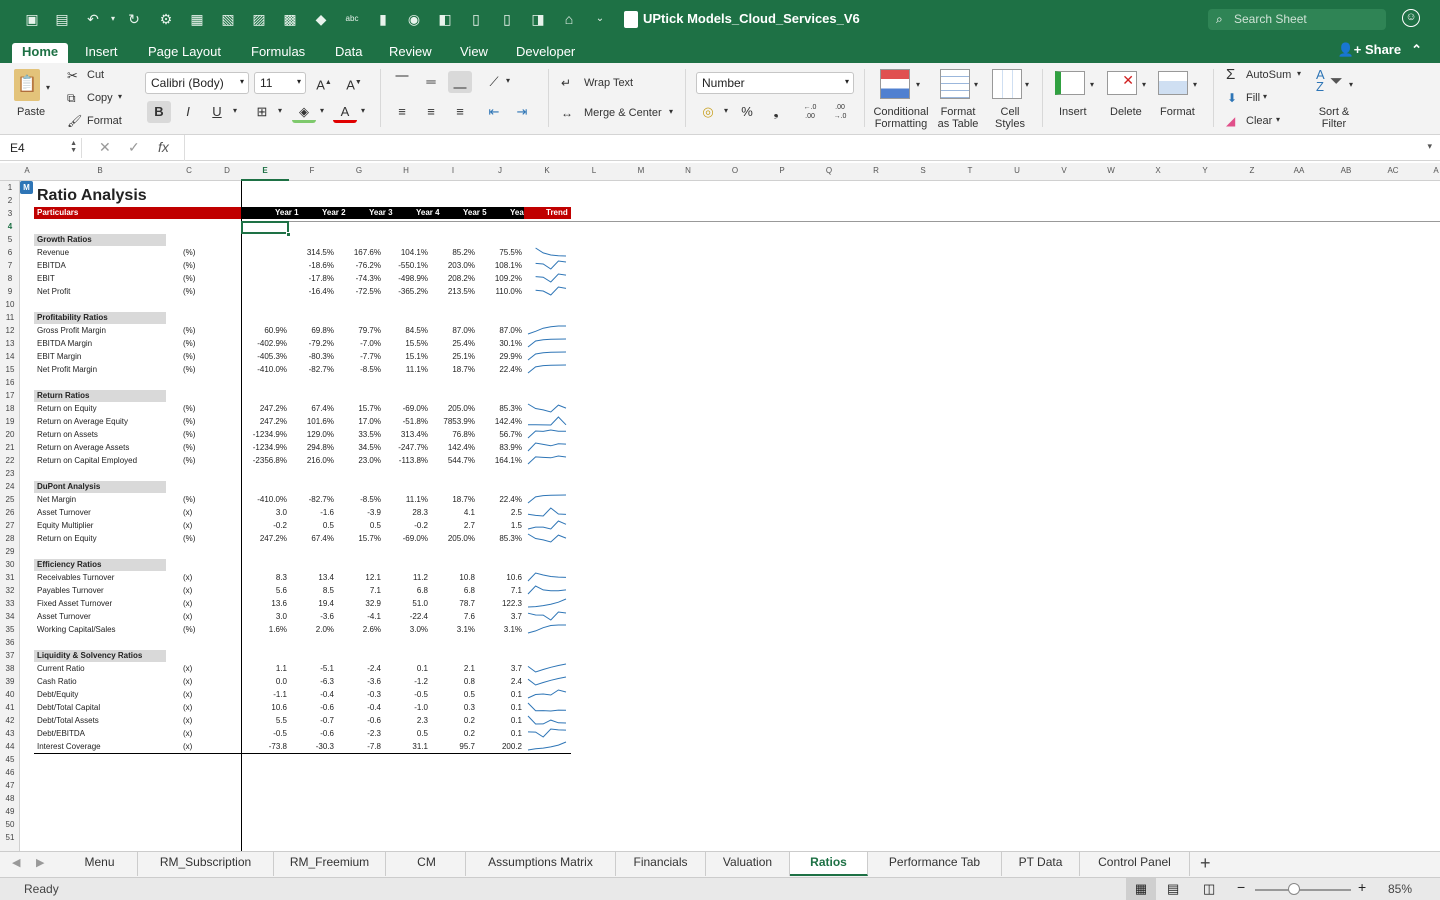 The width and height of the screenshot is (1440, 900). What do you see at coordinates (748, 864) in the screenshot?
I see `sheet-tab-valuation: Valuation` at bounding box center [748, 864].